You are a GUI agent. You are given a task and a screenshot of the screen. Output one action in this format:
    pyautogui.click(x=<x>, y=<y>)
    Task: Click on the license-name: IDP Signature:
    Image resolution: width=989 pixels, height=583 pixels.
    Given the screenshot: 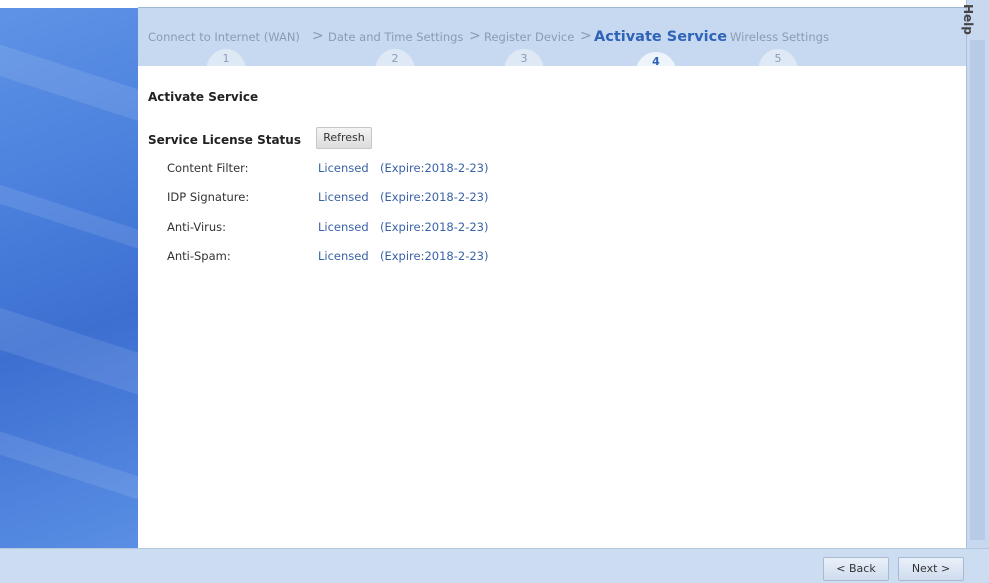 What is the action you would take?
    pyautogui.click(x=208, y=197)
    